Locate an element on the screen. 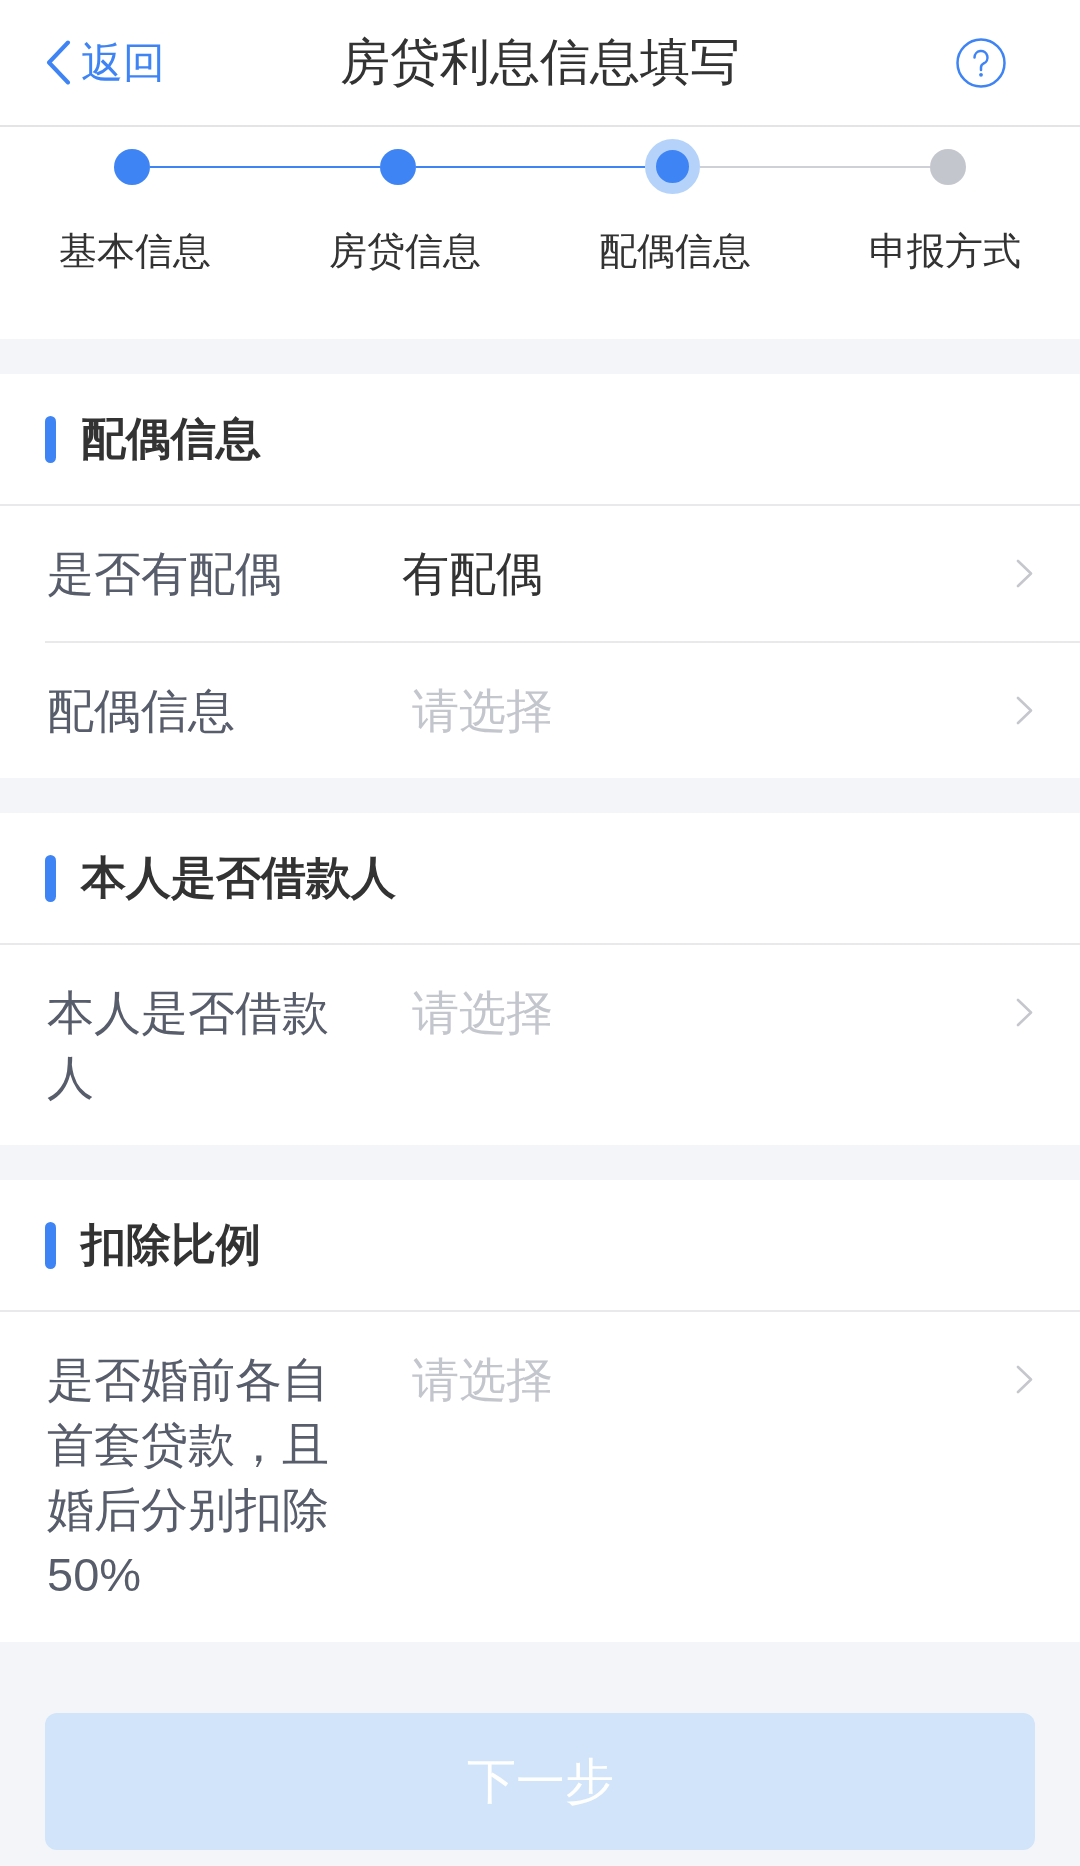 The width and height of the screenshot is (1080, 1866). section-title: 扣除比例 is located at coordinates (171, 1245).